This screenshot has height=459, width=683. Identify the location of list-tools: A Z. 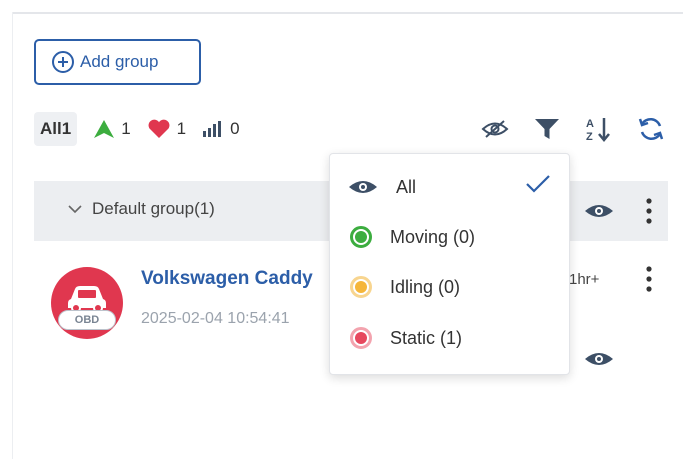
(573, 129).